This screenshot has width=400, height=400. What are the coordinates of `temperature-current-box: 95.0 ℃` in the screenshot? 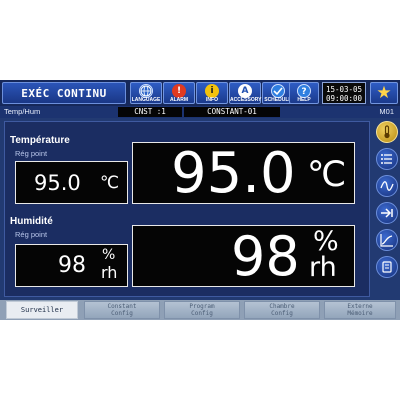 It's located at (243, 173).